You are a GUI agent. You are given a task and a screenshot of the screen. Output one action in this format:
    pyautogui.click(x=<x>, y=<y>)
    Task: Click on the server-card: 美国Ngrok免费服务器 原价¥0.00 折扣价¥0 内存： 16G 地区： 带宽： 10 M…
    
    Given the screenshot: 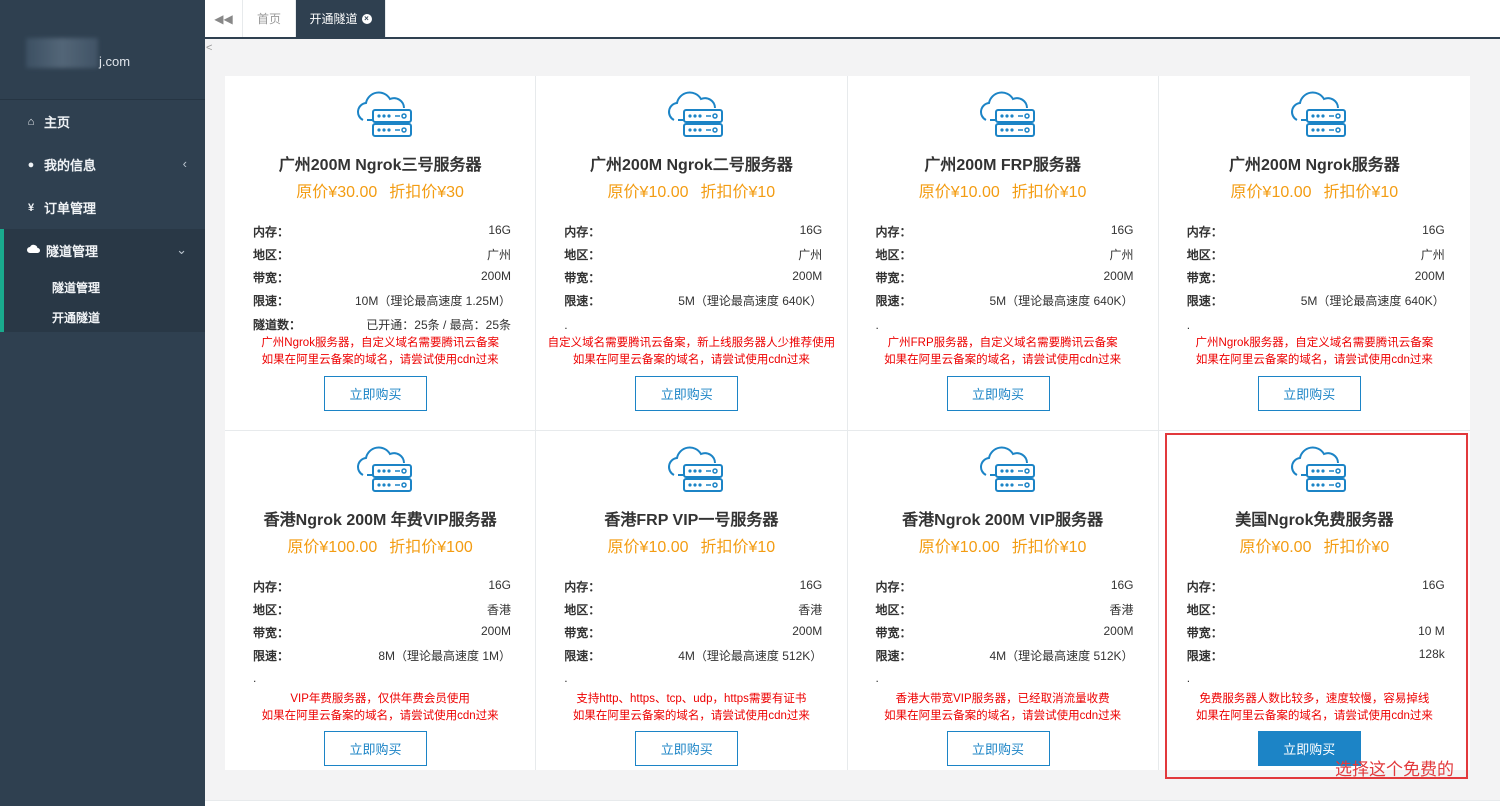 What is the action you would take?
    pyautogui.click(x=1314, y=600)
    